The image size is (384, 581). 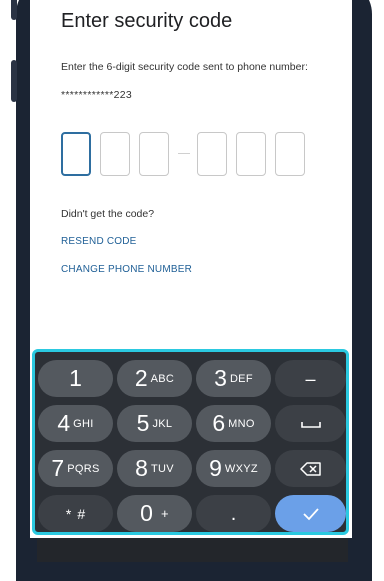 What do you see at coordinates (75, 378) in the screenshot?
I see `key-1: 1` at bounding box center [75, 378].